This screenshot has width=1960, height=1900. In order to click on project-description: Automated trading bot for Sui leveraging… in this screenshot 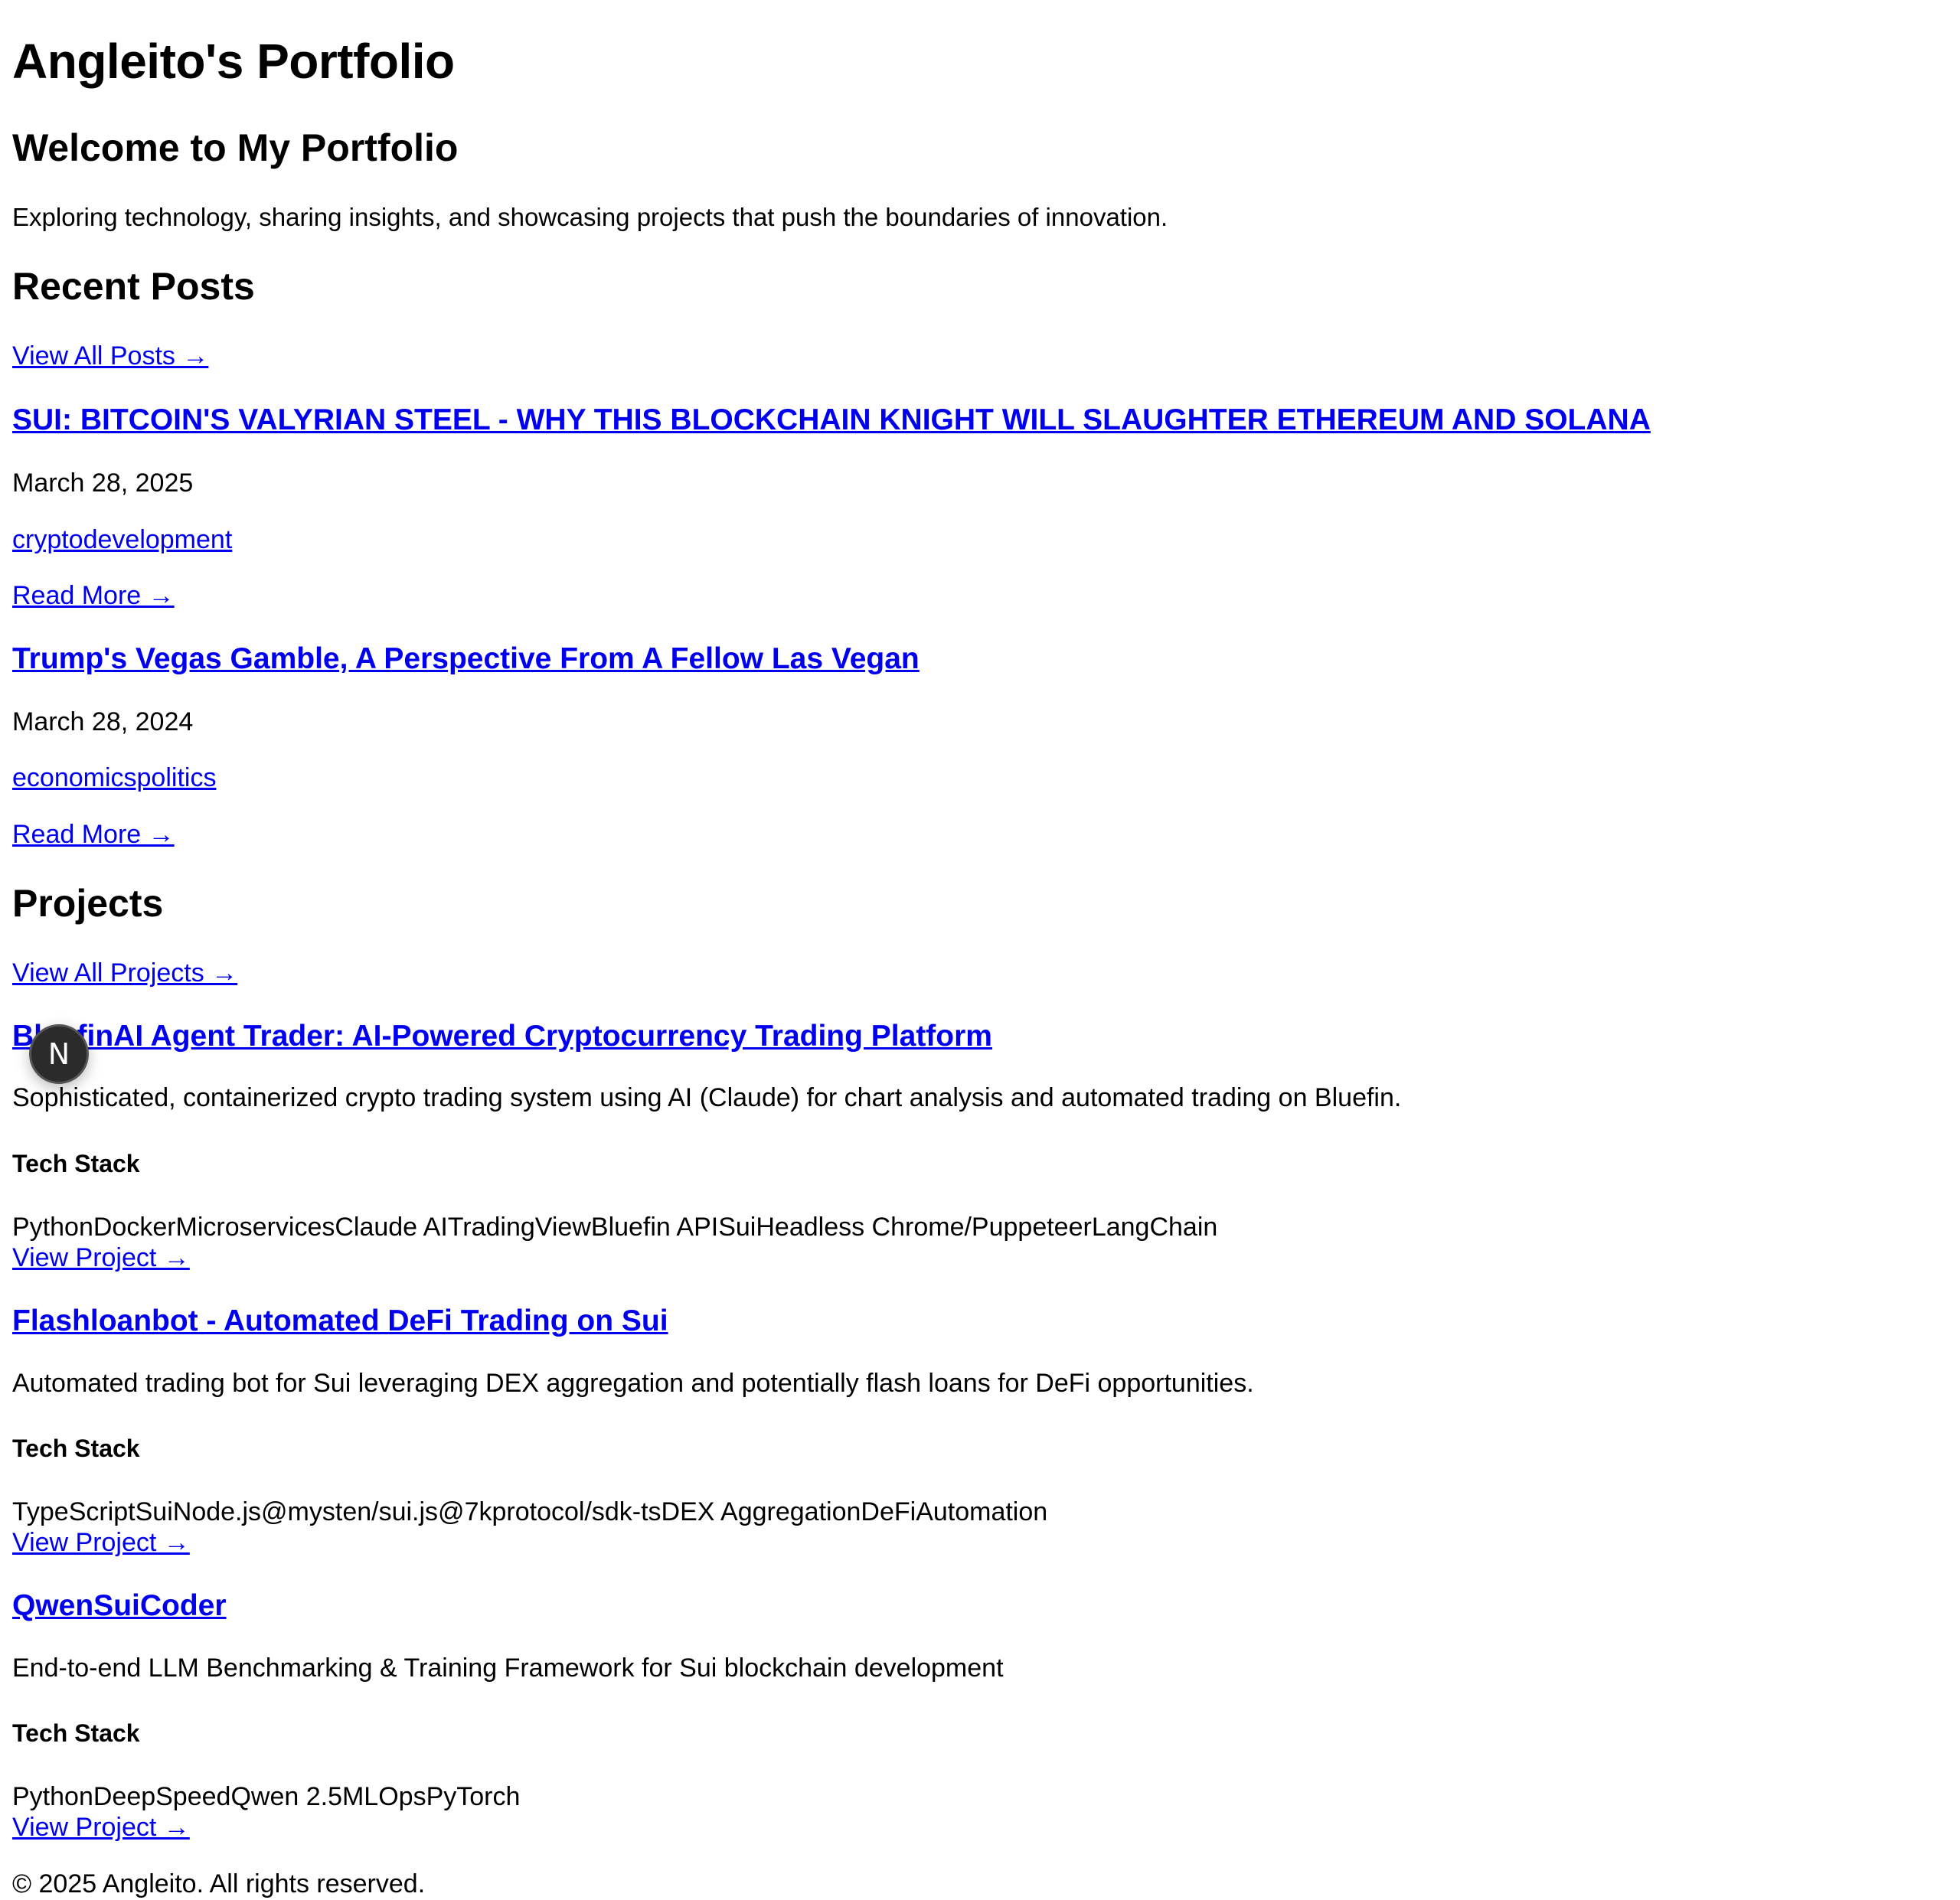, I will do `click(633, 1383)`.